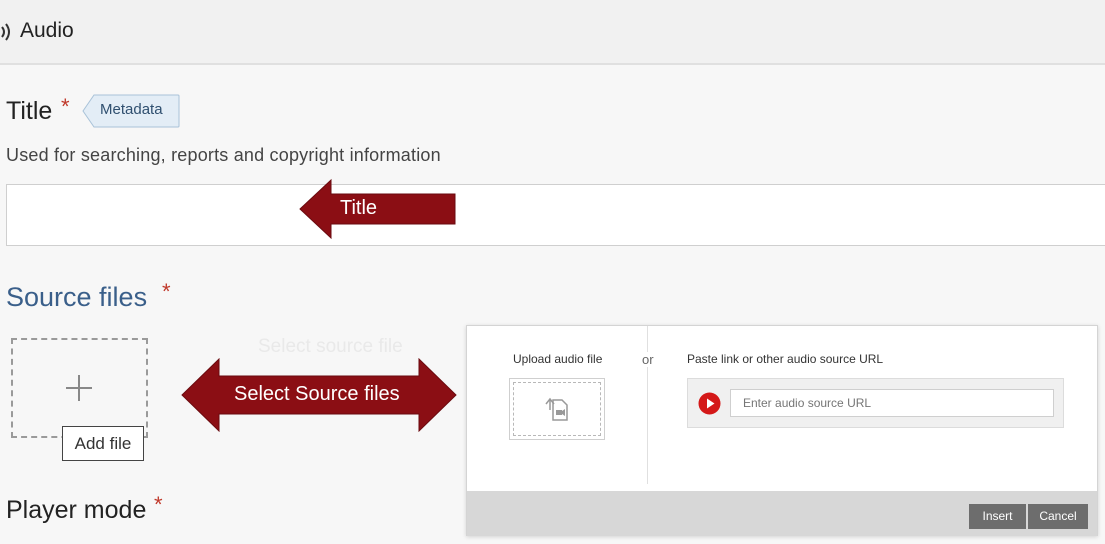 The height and width of the screenshot is (544, 1105). I want to click on audio-waves-icon, so click(5, 32).